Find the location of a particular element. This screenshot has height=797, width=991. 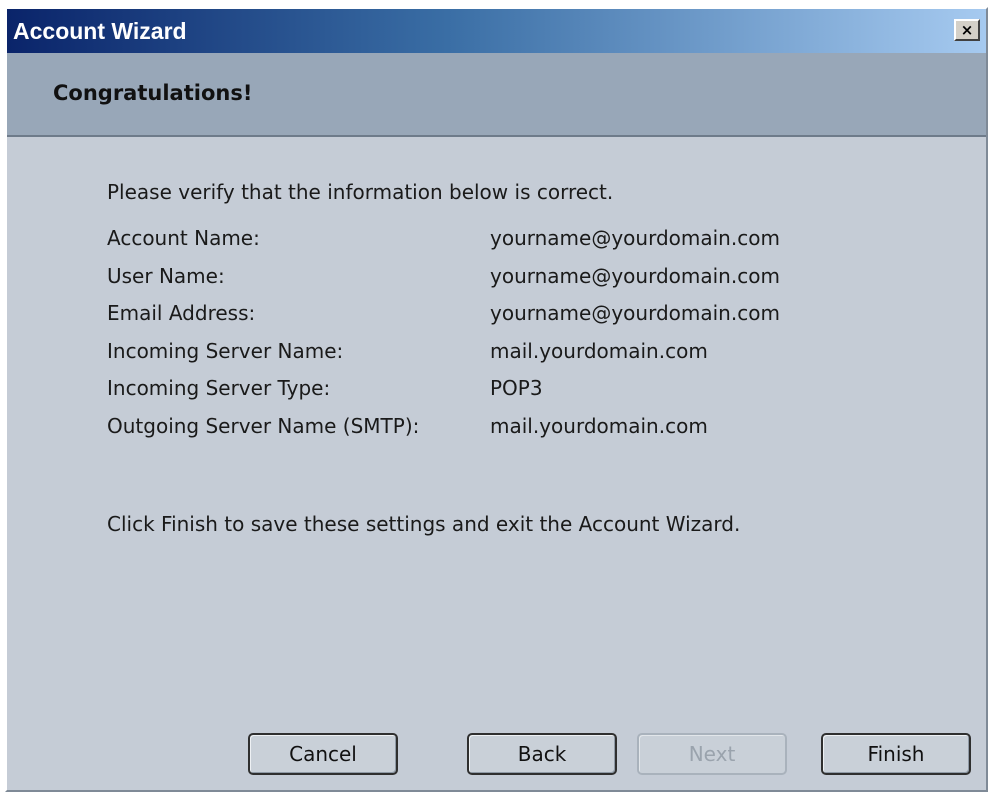

info-label: Account Name: is located at coordinates (183, 238).